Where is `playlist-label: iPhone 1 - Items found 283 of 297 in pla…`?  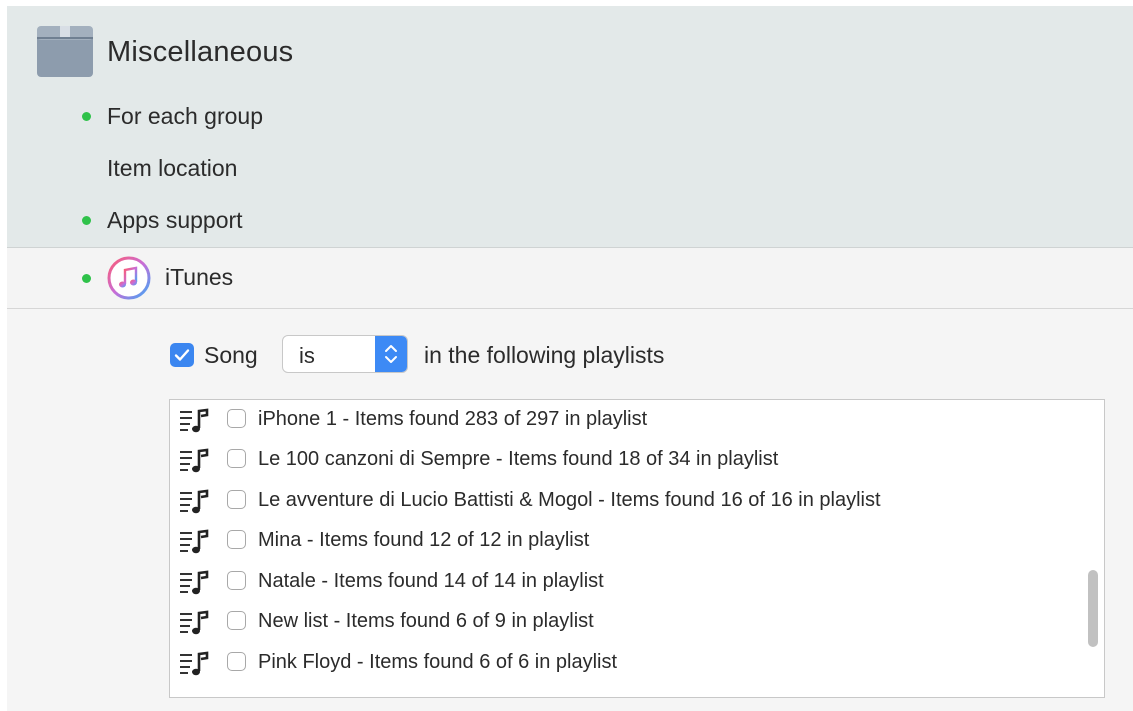 playlist-label: iPhone 1 - Items found 283 of 297 in pla… is located at coordinates (453, 419).